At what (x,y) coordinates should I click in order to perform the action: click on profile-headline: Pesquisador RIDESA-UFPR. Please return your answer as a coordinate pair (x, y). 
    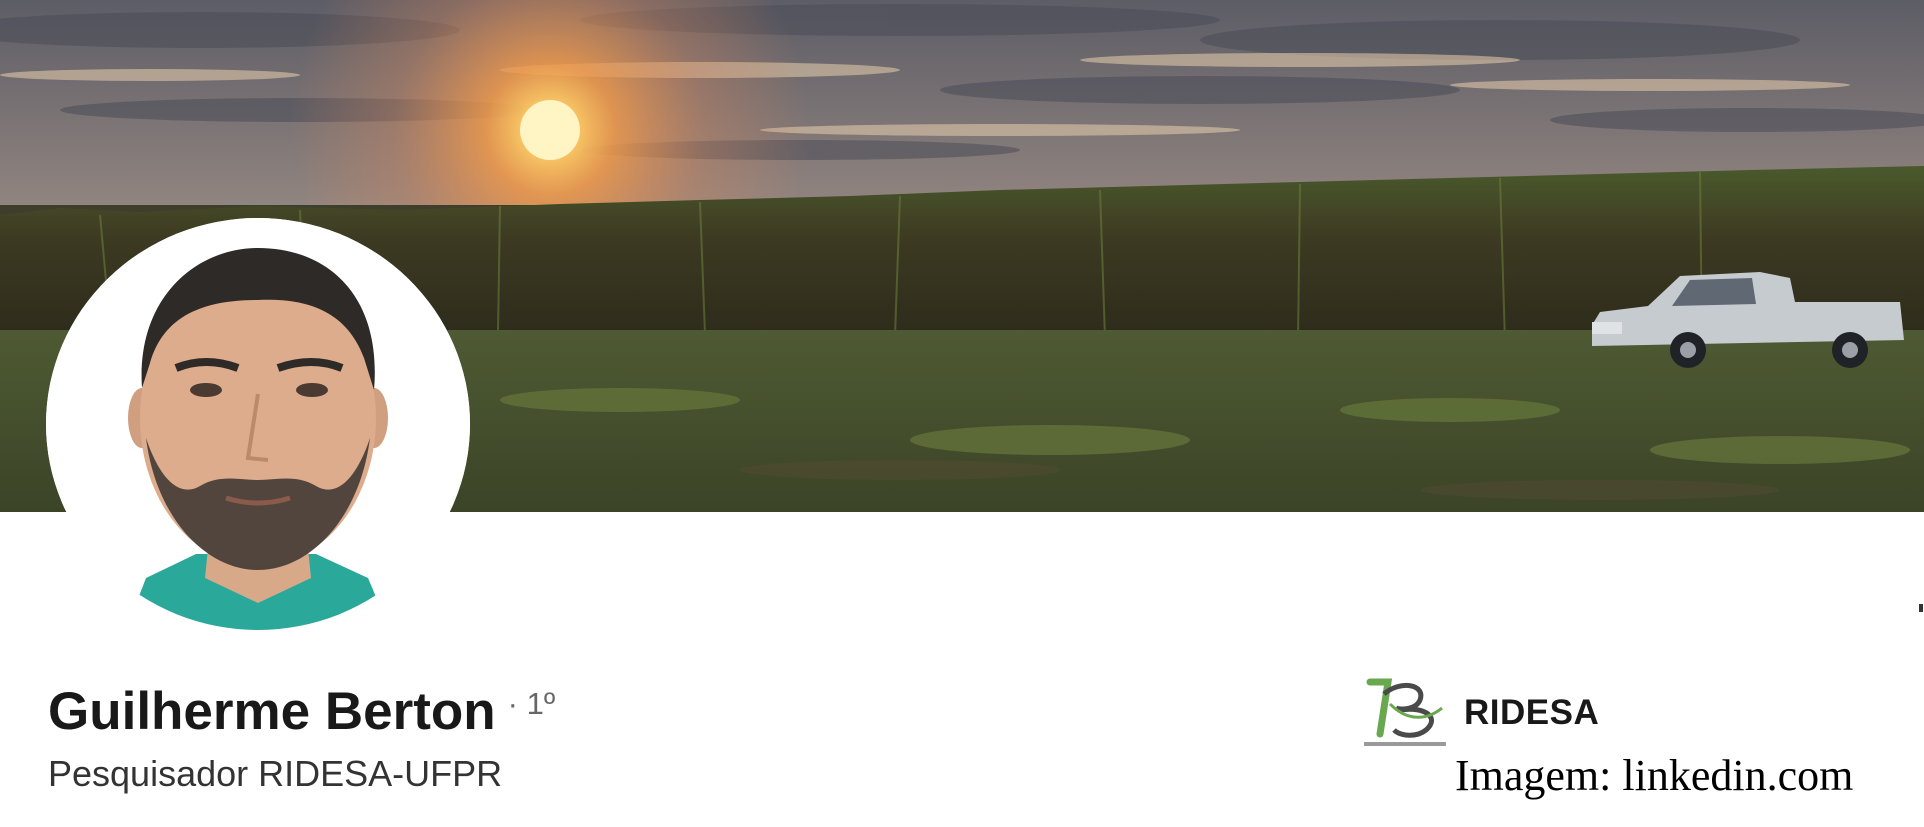
    Looking at the image, I should click on (275, 773).